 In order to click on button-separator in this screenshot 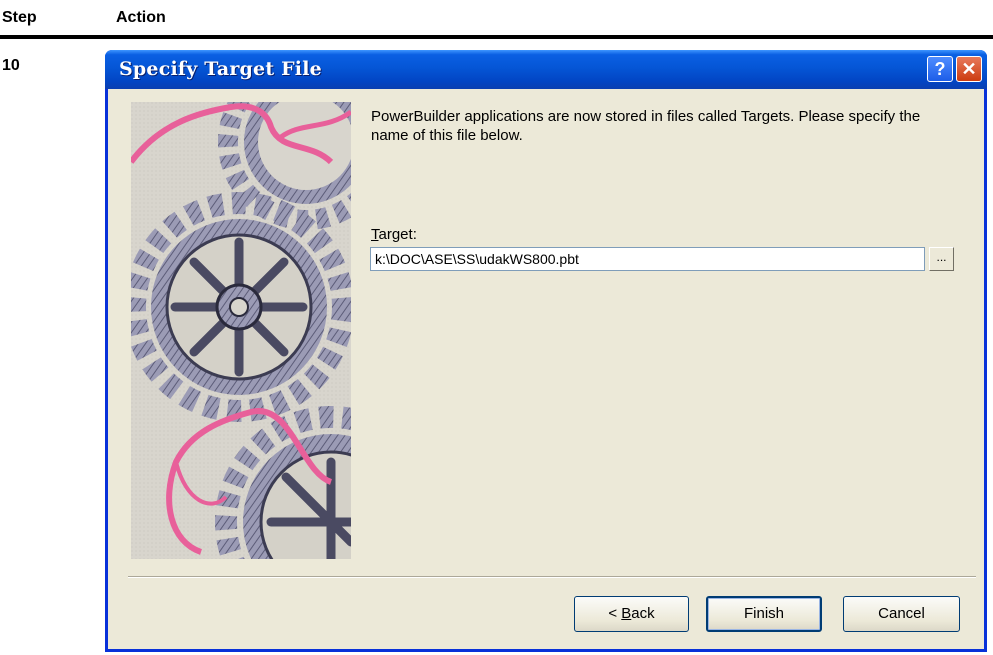, I will do `click(552, 577)`.